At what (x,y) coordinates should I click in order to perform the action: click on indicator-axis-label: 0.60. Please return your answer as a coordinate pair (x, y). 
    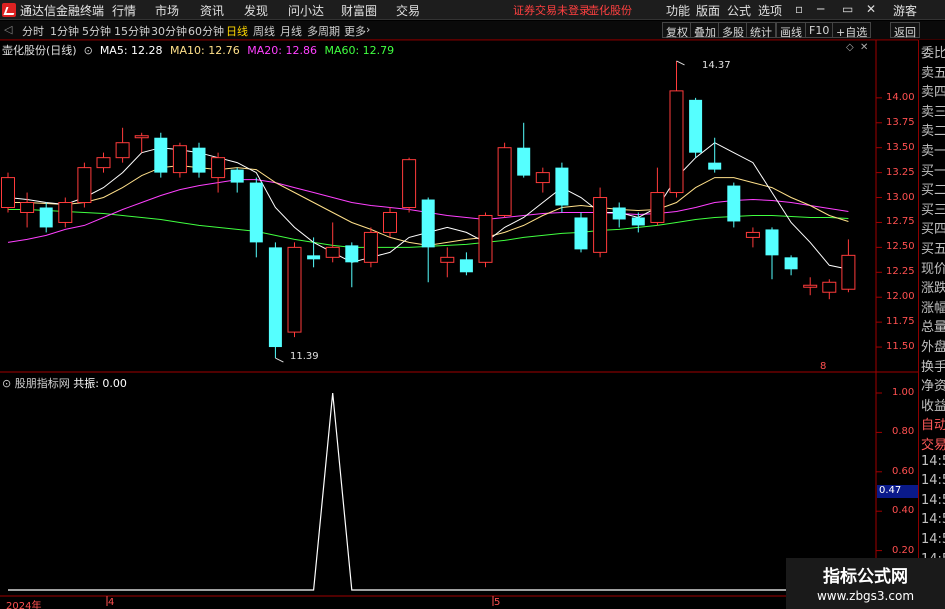
    Looking at the image, I should click on (903, 471).